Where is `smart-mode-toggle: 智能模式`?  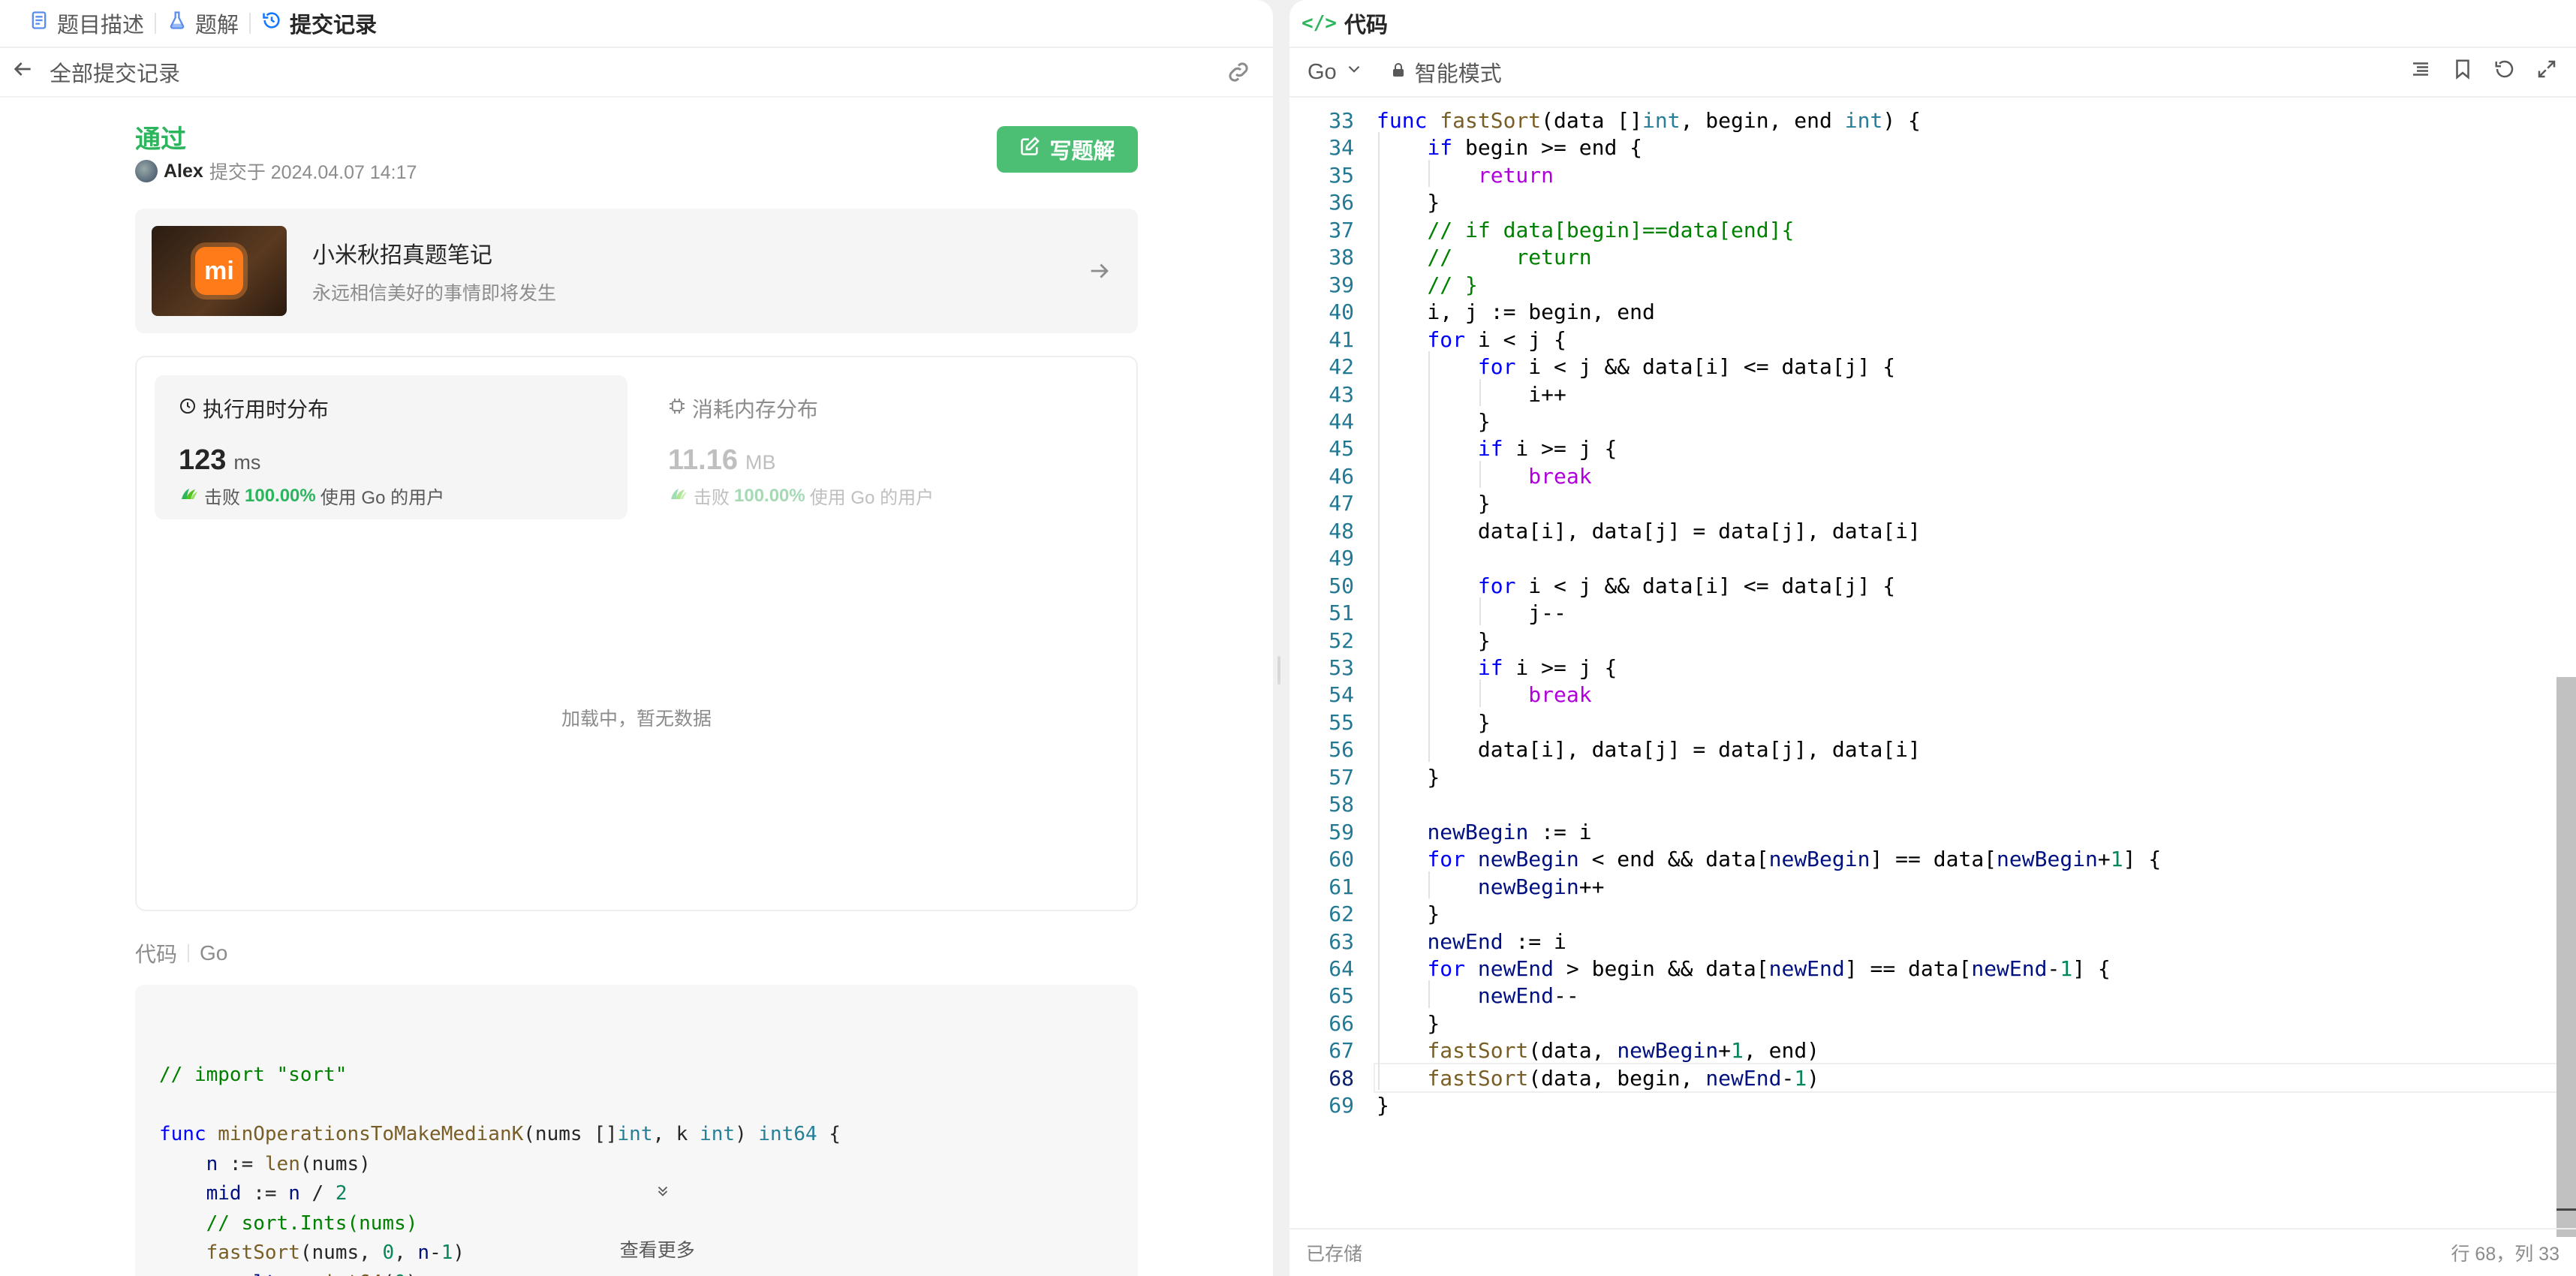
smart-mode-toggle: 智能模式 is located at coordinates (1445, 72).